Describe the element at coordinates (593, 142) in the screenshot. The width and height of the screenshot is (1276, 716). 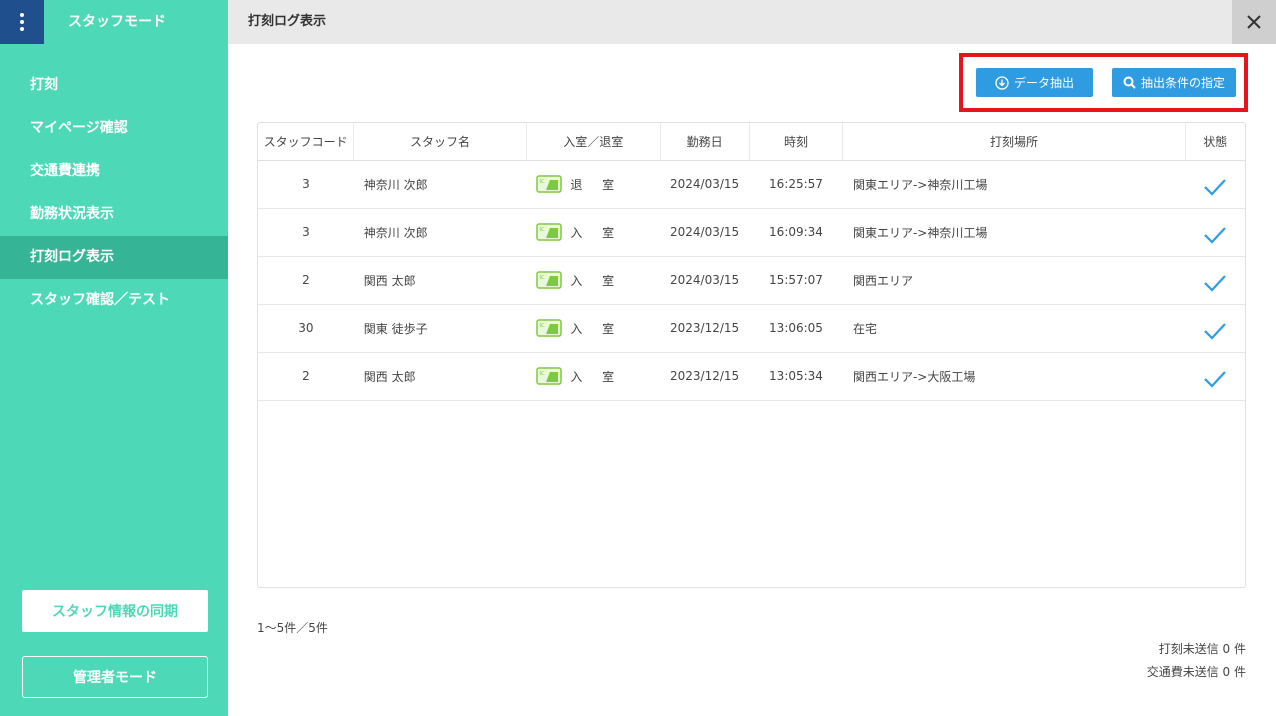
I see `column-header-in-out: 入室／退室` at that location.